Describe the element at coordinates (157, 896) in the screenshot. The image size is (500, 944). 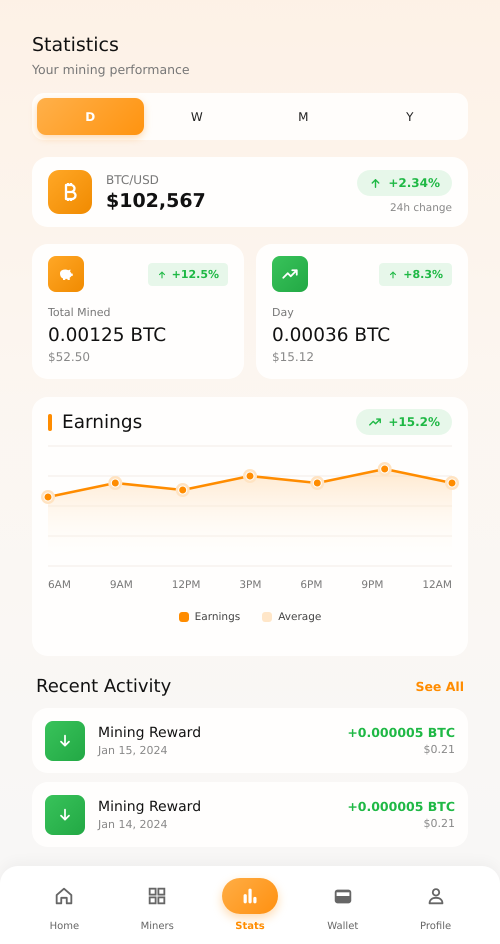
I see `grid-icon` at that location.